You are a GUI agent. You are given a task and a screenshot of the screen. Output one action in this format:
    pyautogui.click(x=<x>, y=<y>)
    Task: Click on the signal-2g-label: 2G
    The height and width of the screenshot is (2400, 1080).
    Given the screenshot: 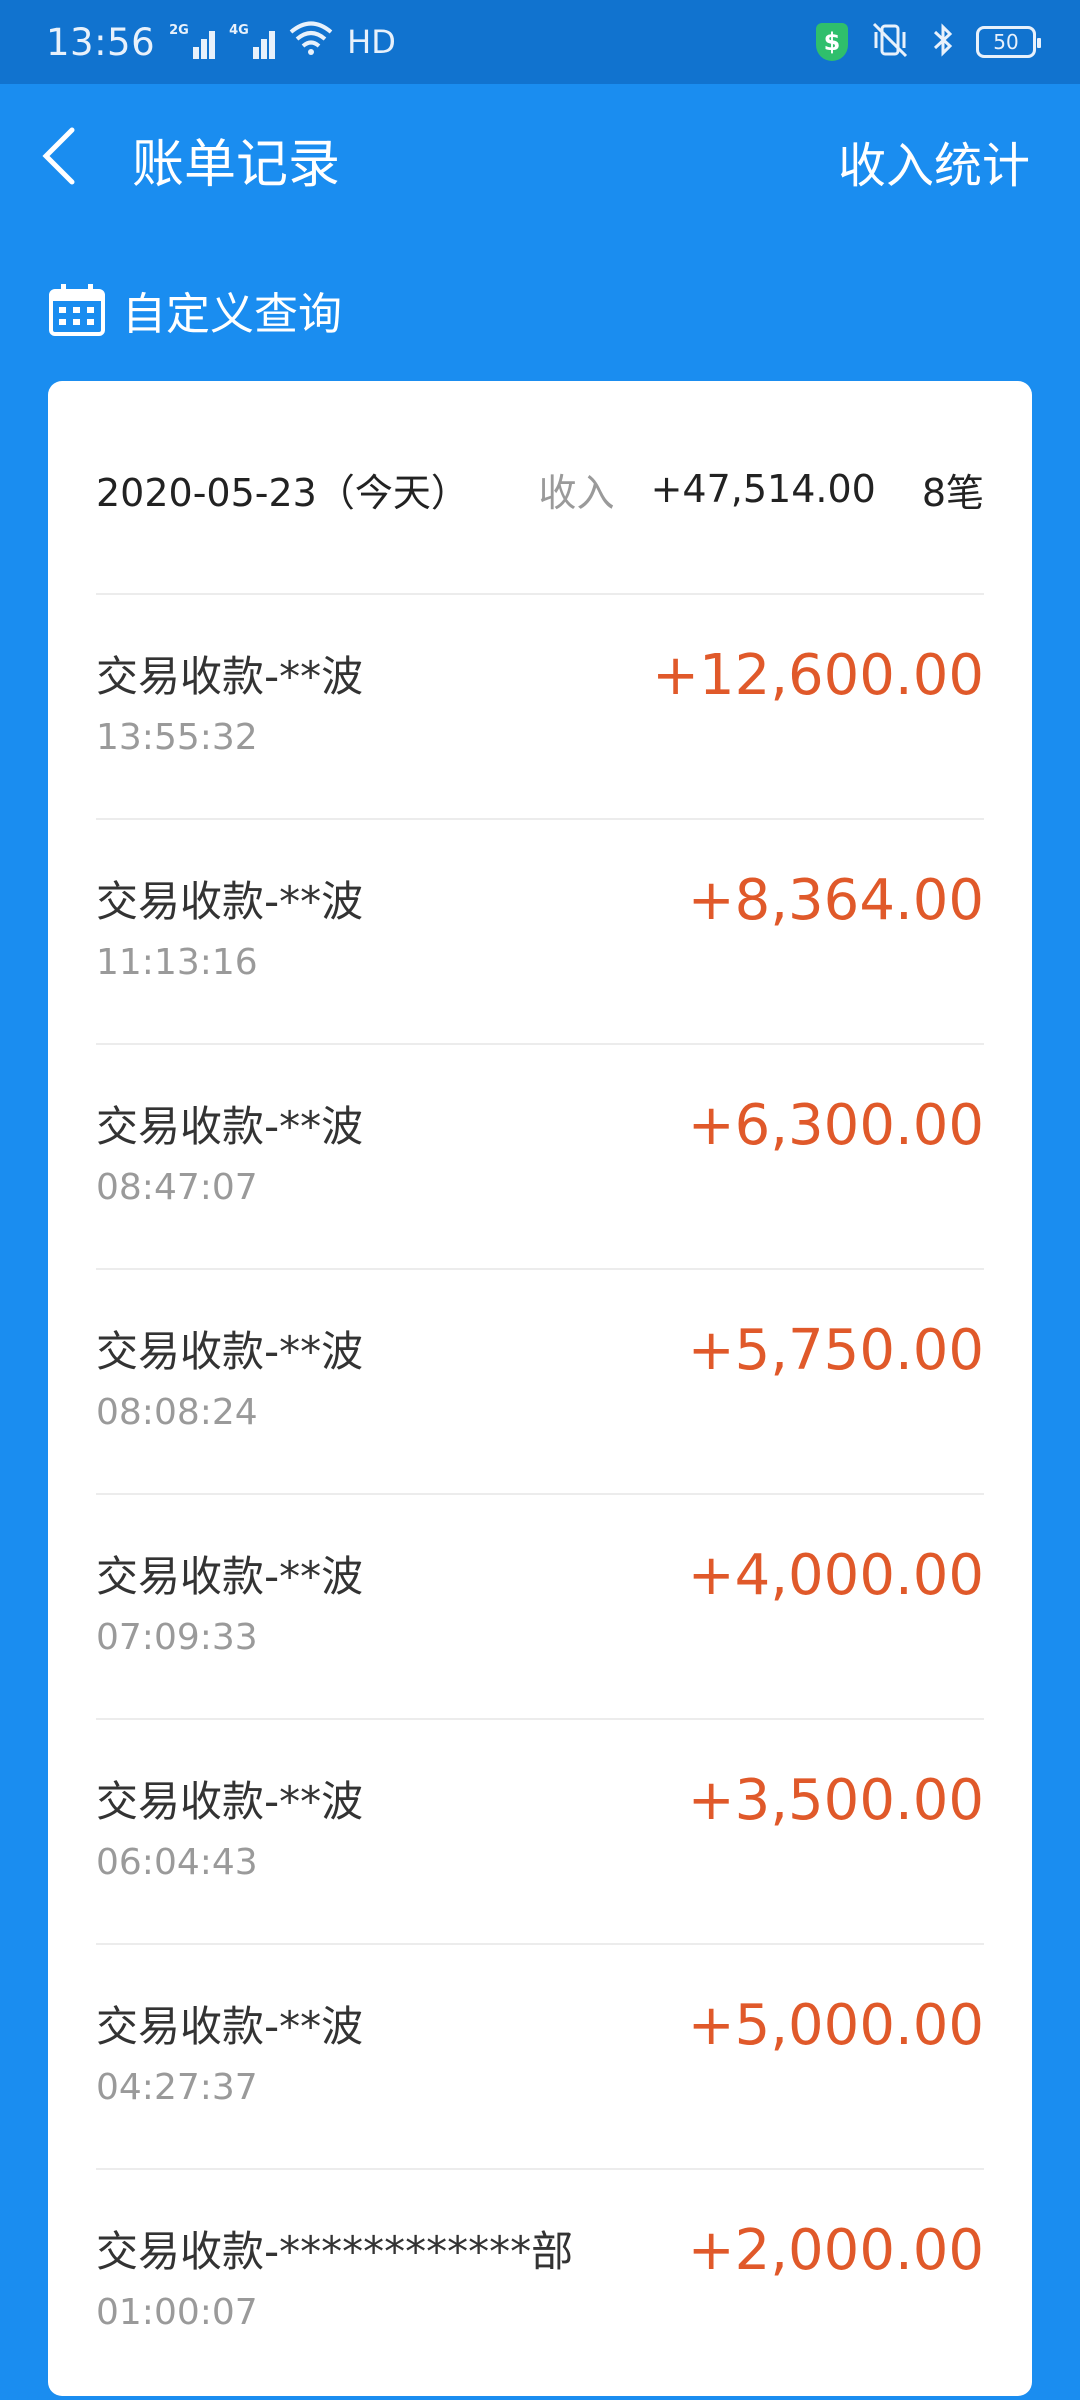 What is the action you would take?
    pyautogui.click(x=179, y=30)
    